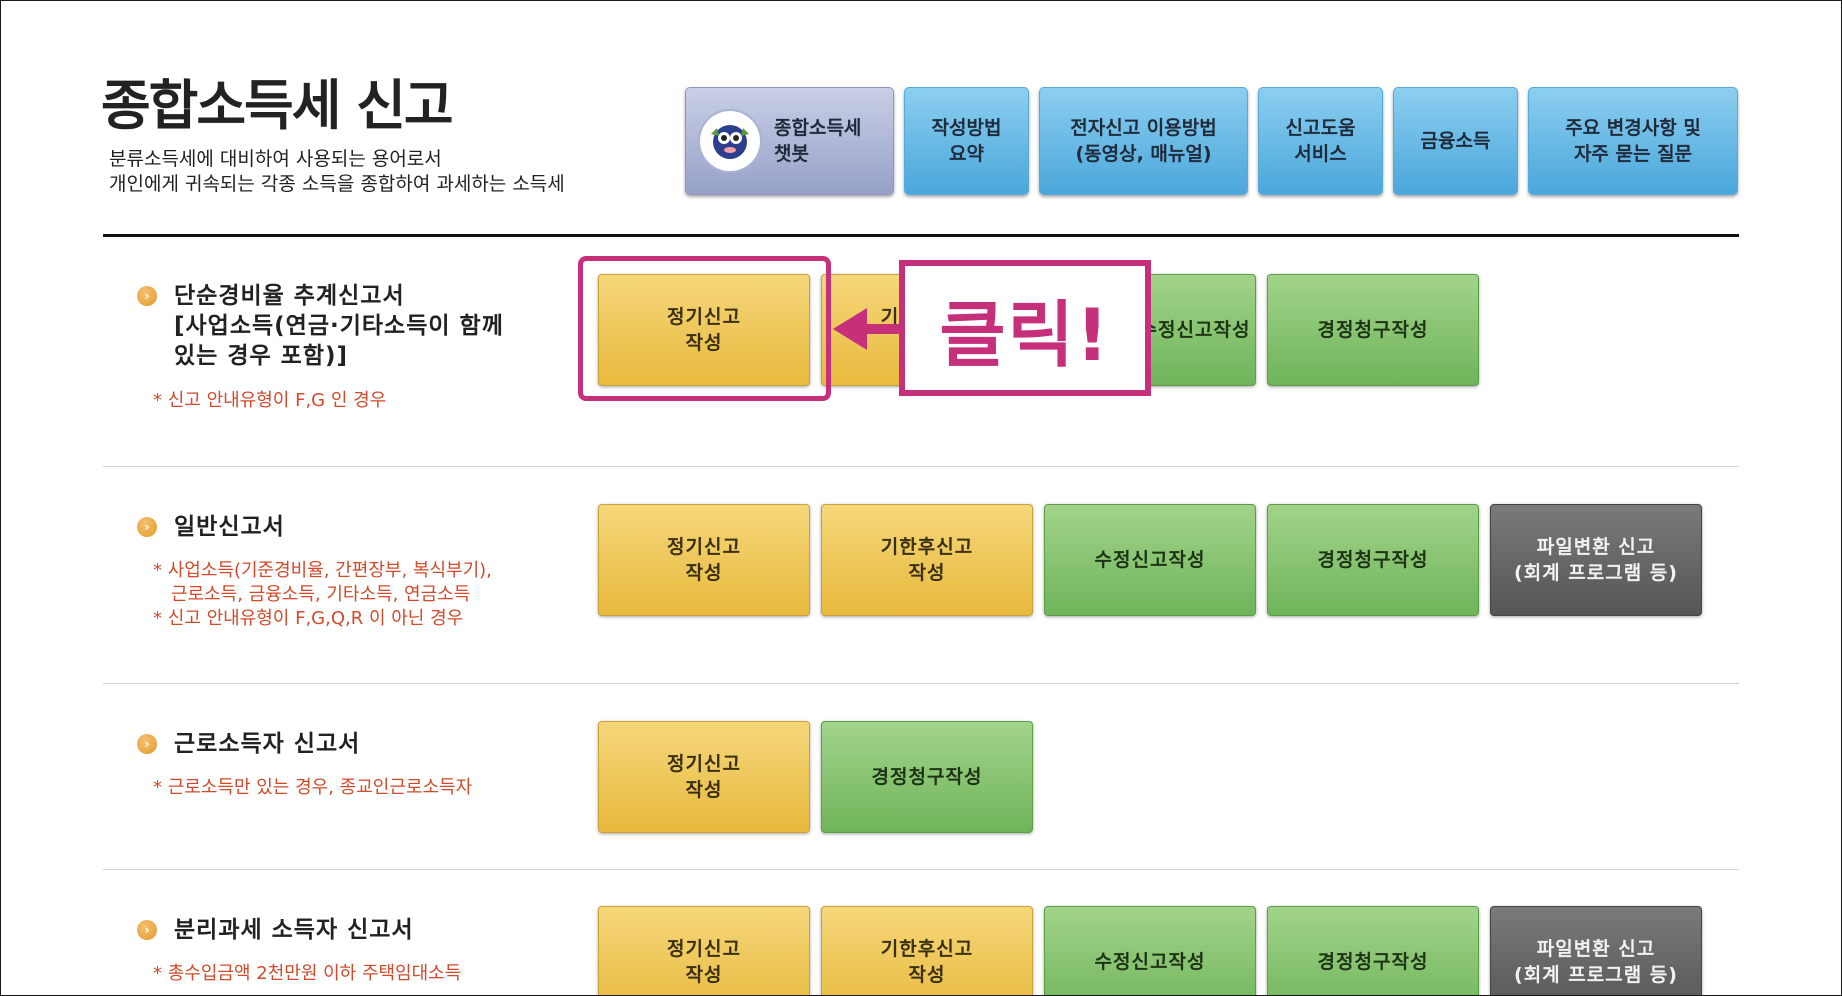 This screenshot has height=996, width=1842. What do you see at coordinates (1596, 560) in the screenshot?
I see `general-file-conversion-button: 파일변환 신고 (회계 프로그램 등)` at bounding box center [1596, 560].